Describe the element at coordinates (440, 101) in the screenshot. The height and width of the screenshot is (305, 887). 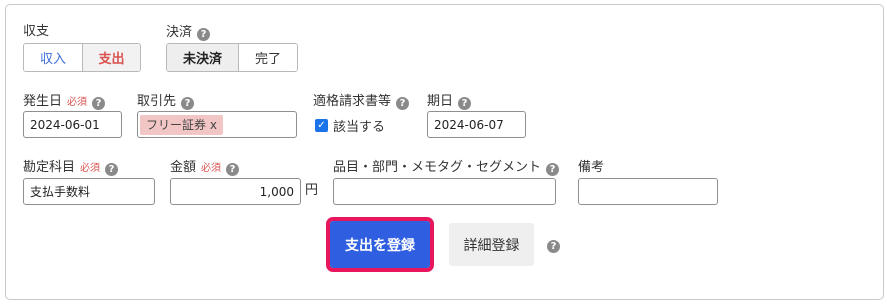
I see `due-date-label-text: 期日` at that location.